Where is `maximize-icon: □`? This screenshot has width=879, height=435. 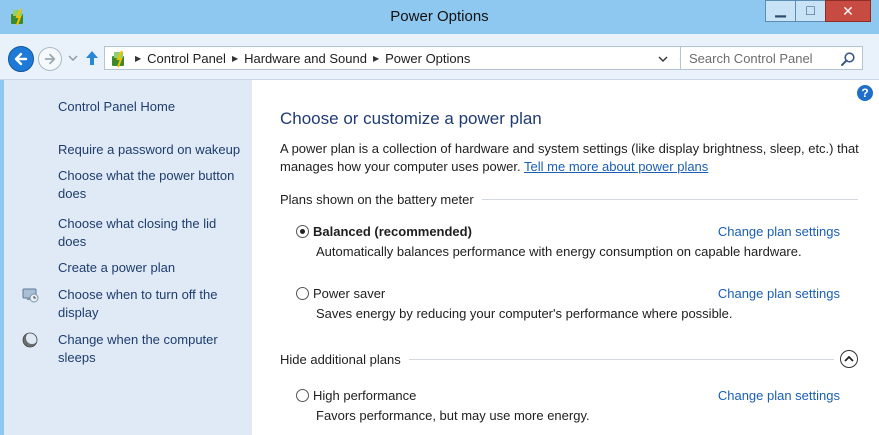
maximize-icon: □ is located at coordinates (810, 10).